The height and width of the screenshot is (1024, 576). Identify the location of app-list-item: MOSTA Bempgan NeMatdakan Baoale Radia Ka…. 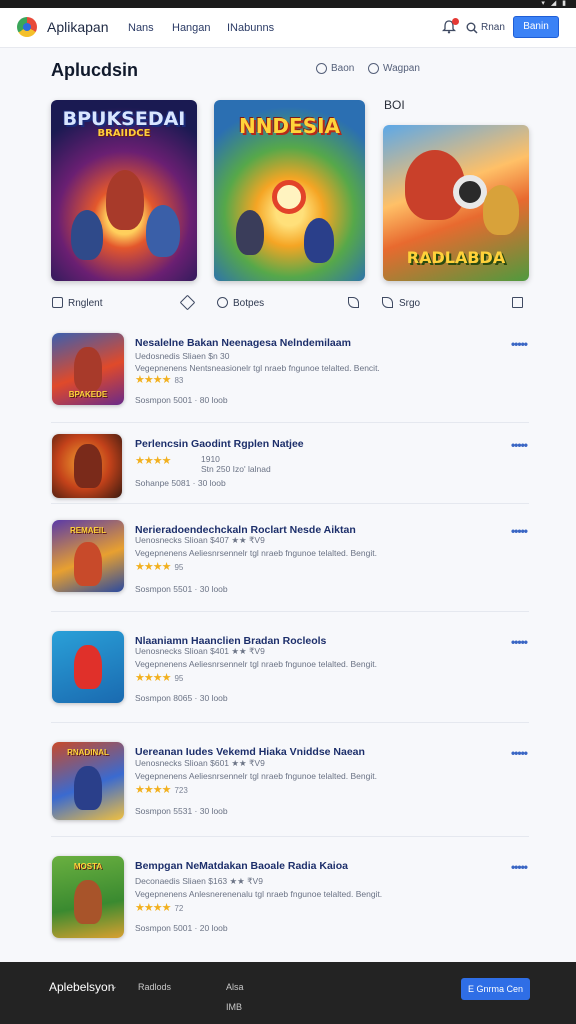
(290, 901).